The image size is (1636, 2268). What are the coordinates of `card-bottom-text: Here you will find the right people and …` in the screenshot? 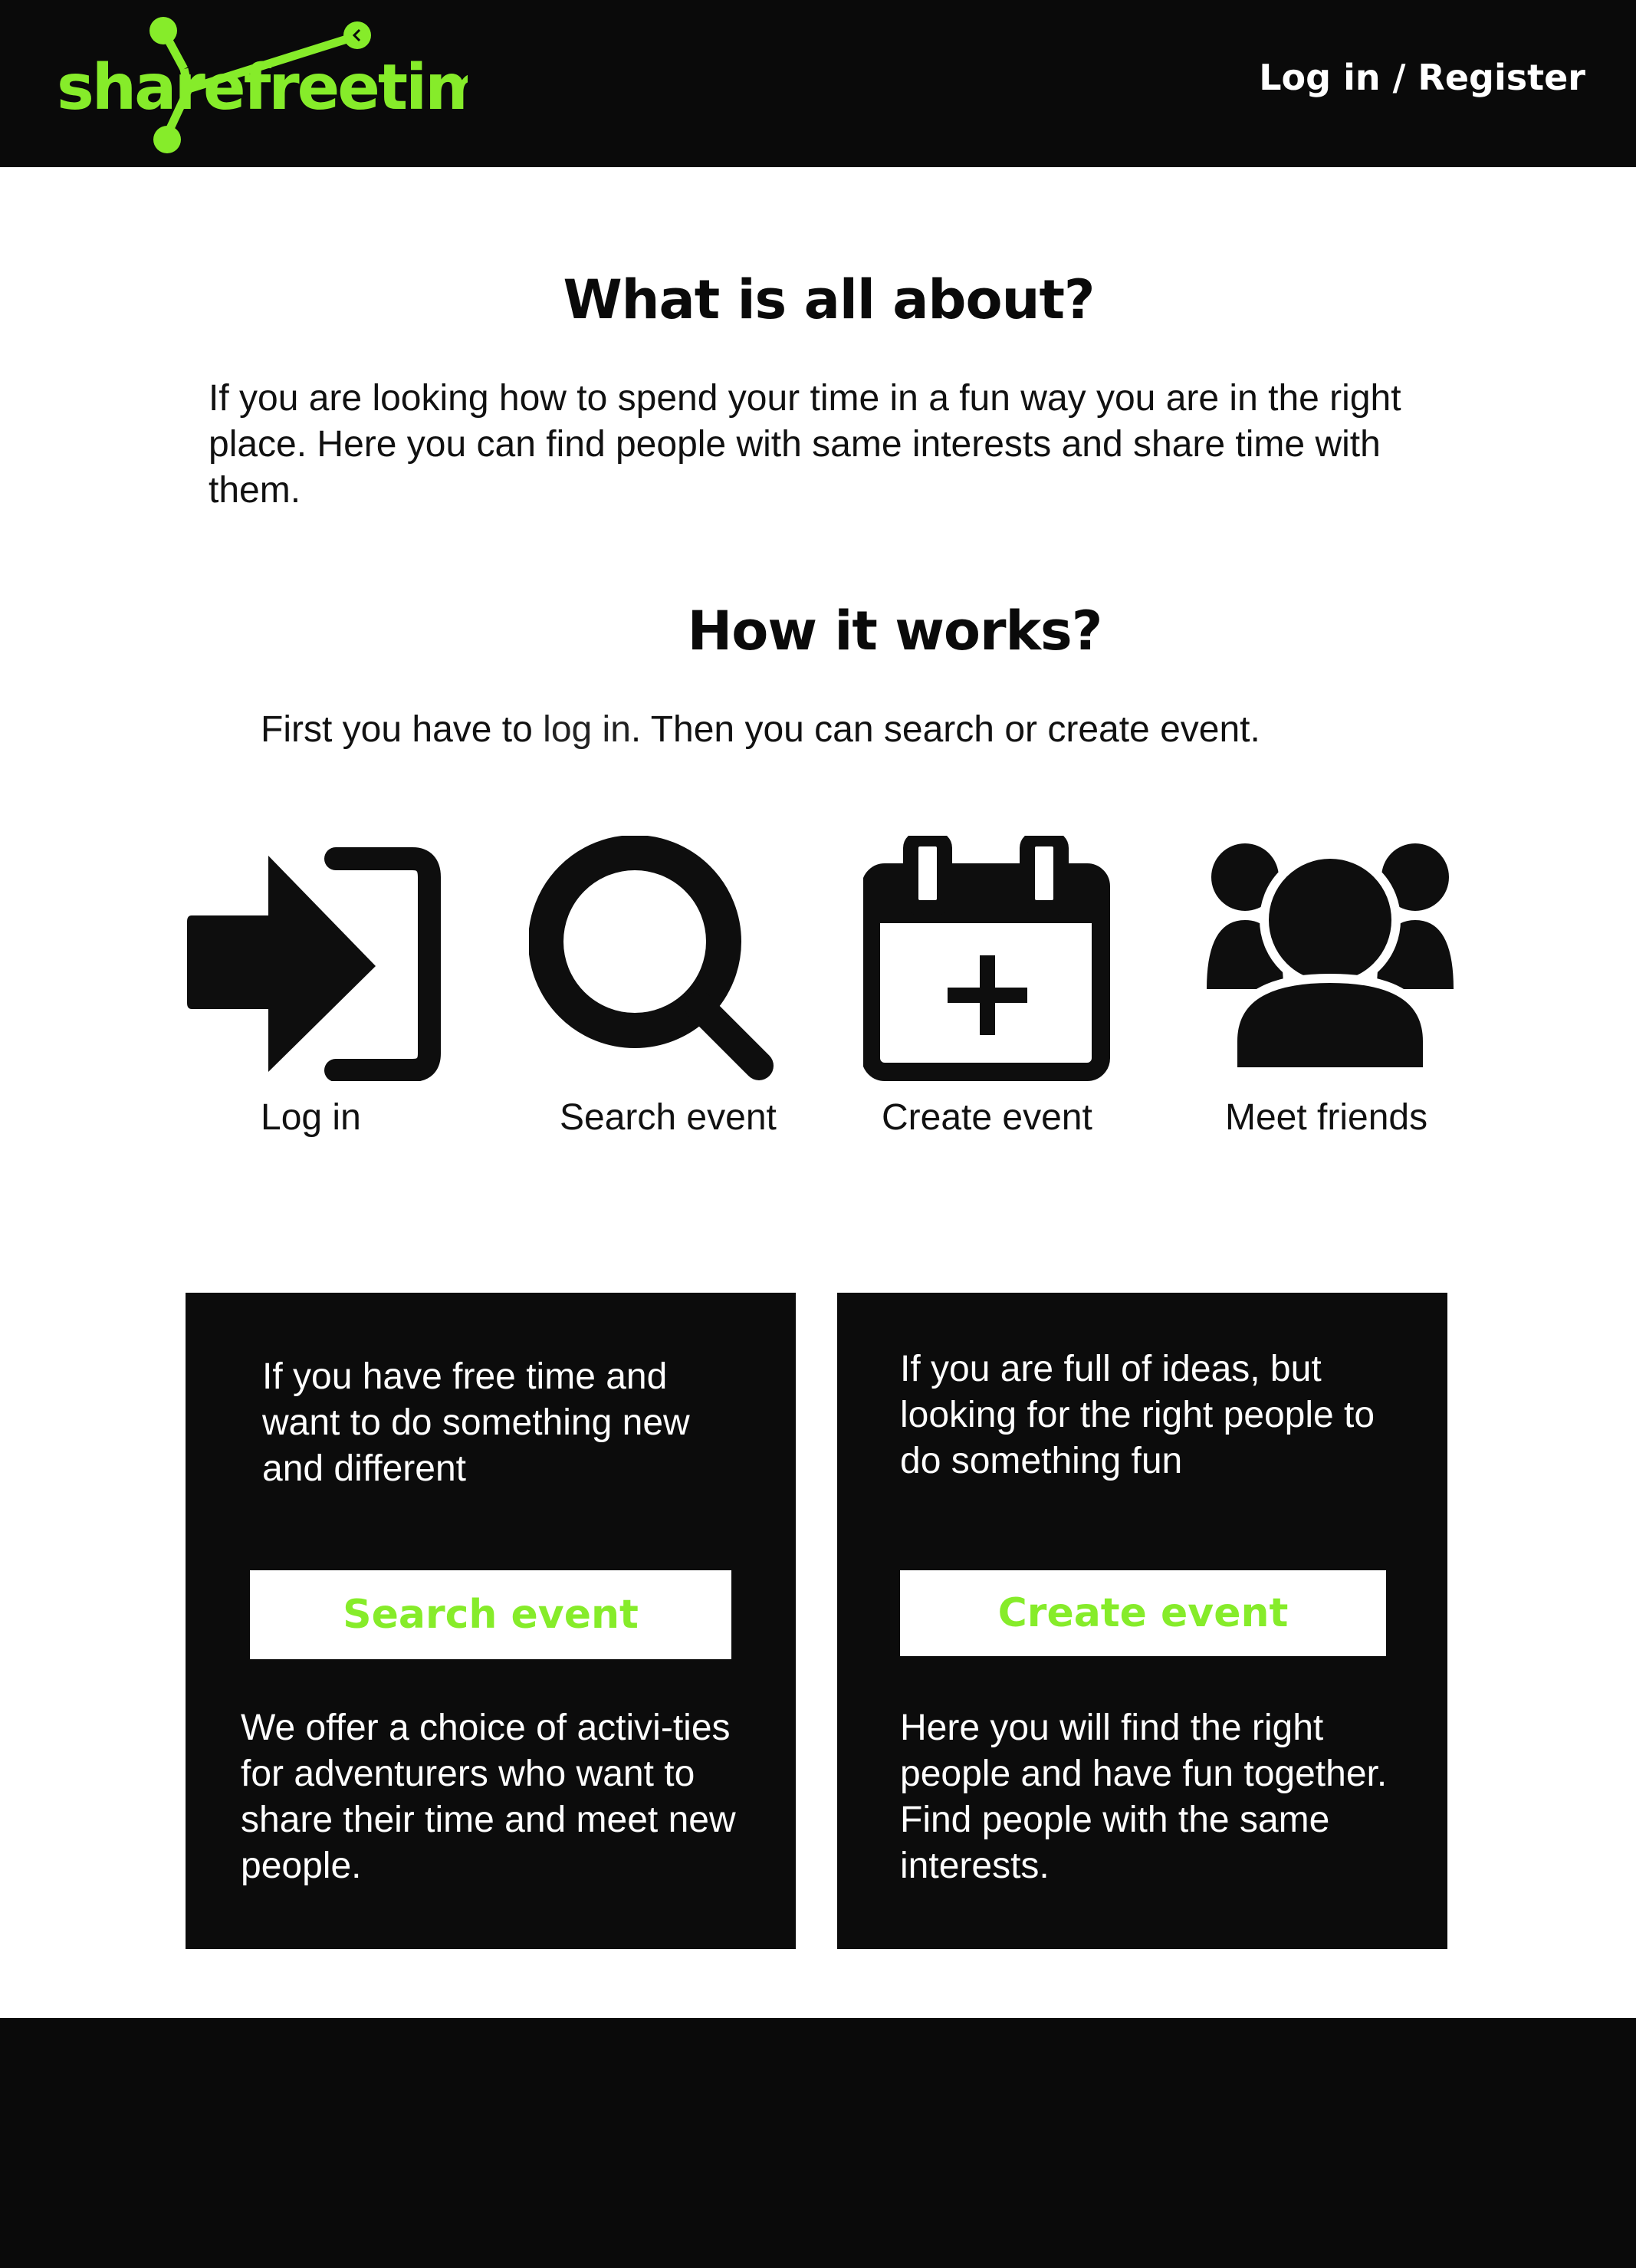 It's located at (1144, 1797).